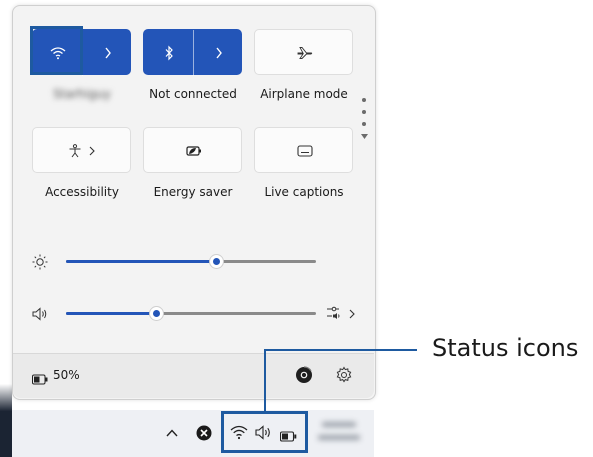  I want to click on battery-percentage: 50%, so click(66, 375).